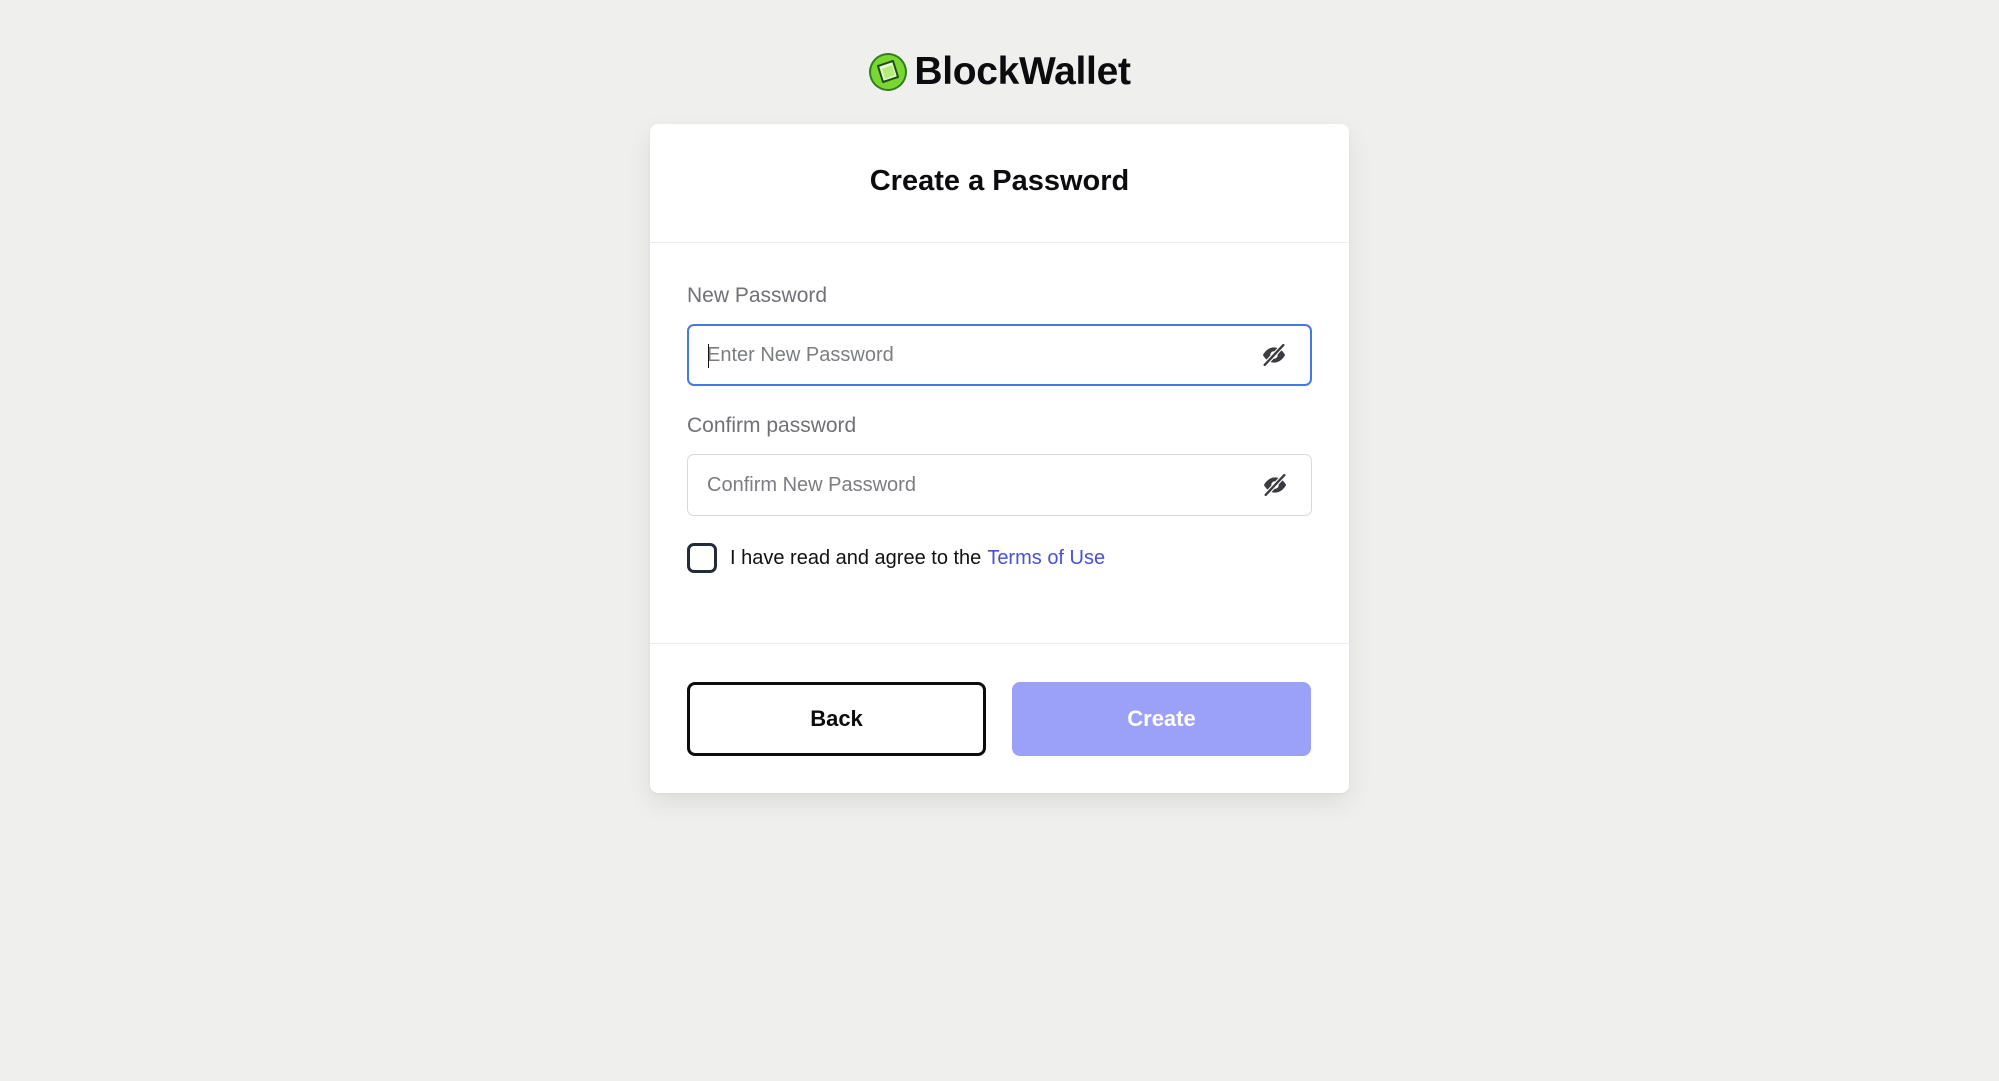 The image size is (1999, 1081). I want to click on new-password-input, so click(974, 355).